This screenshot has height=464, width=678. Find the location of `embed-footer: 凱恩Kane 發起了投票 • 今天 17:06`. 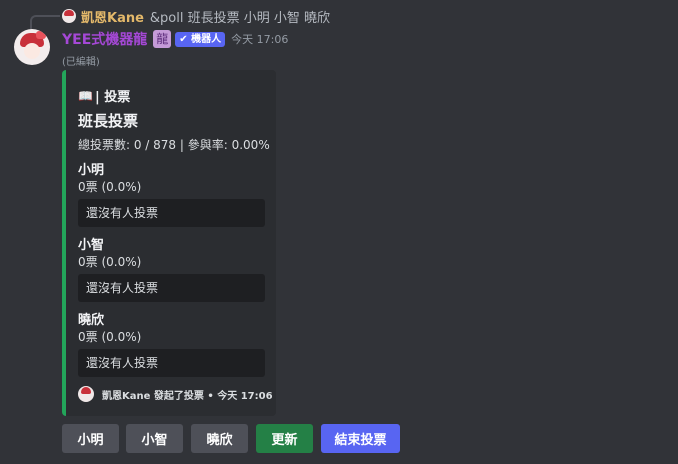

embed-footer: 凱恩Kane 發起了投票 • 今天 17:06 is located at coordinates (175, 394).